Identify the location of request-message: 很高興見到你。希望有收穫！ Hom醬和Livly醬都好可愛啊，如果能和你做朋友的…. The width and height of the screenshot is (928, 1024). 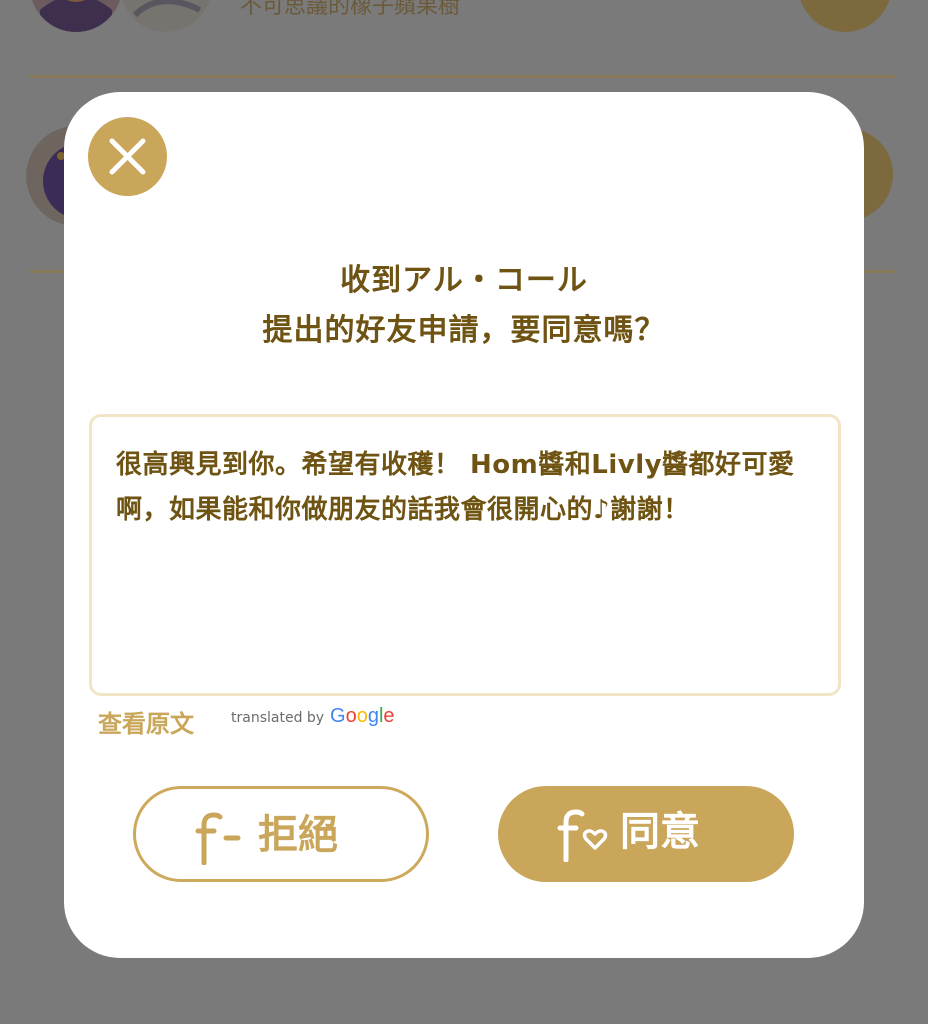
(455, 487).